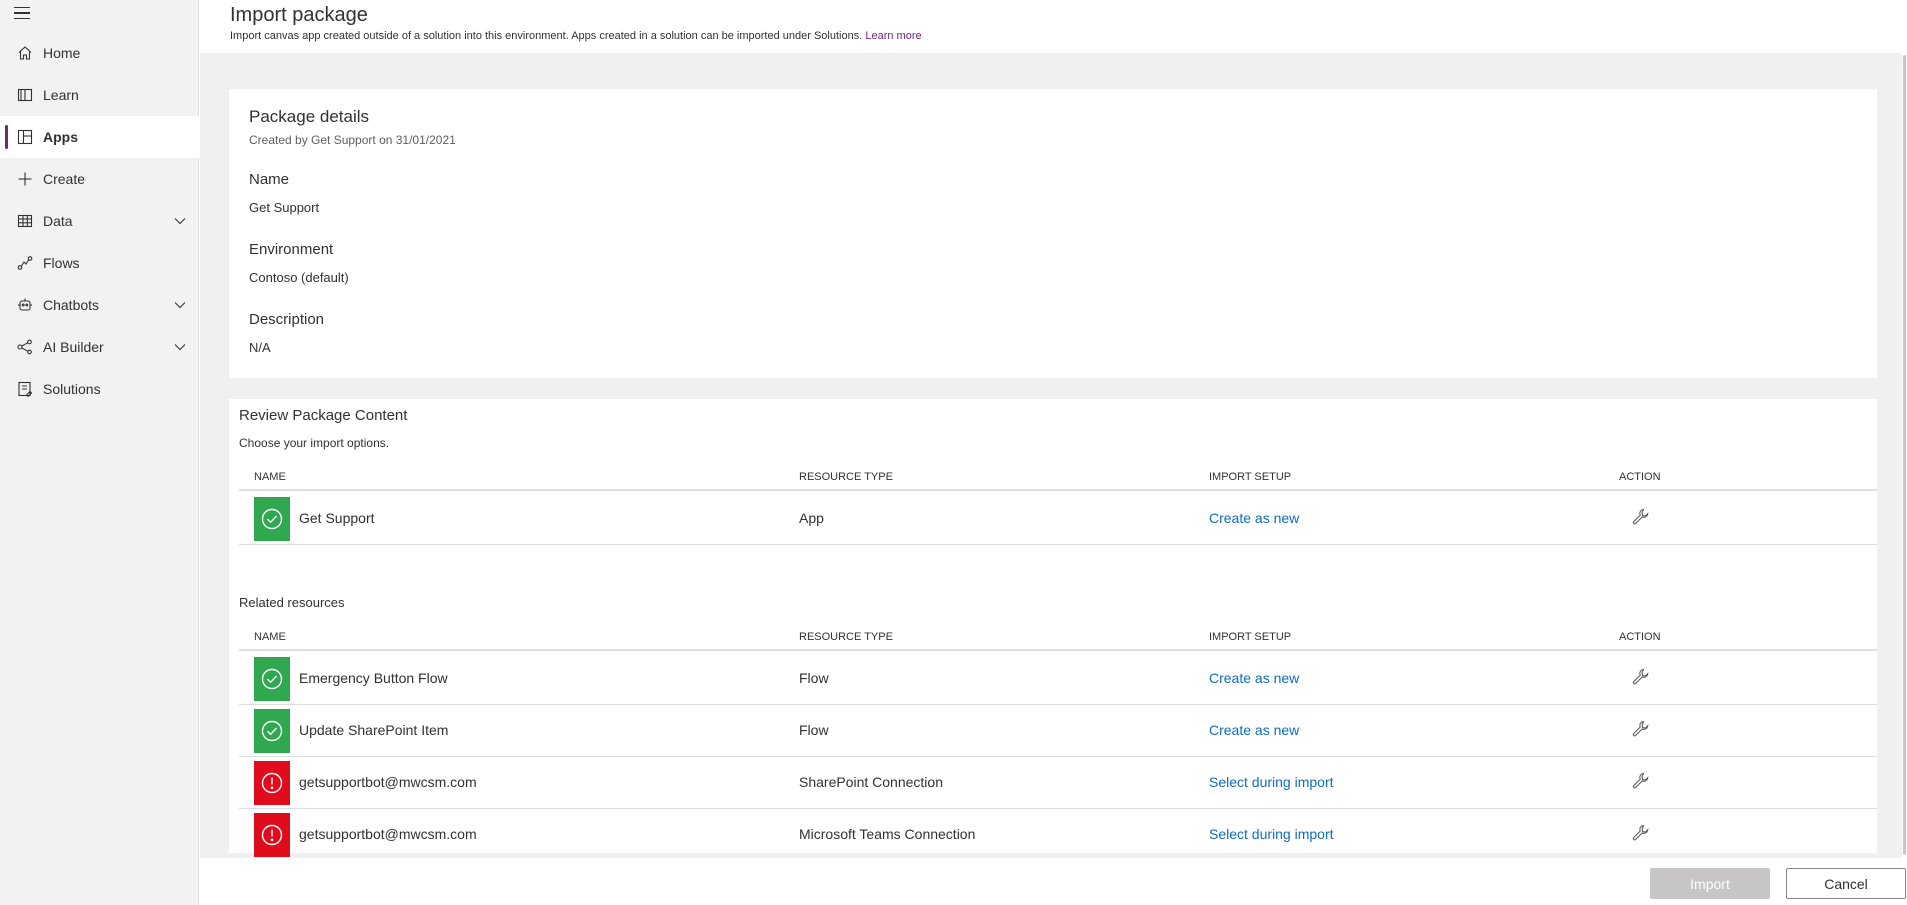 This screenshot has width=1907, height=905. Describe the element at coordinates (25, 221) in the screenshot. I see `table-icon` at that location.